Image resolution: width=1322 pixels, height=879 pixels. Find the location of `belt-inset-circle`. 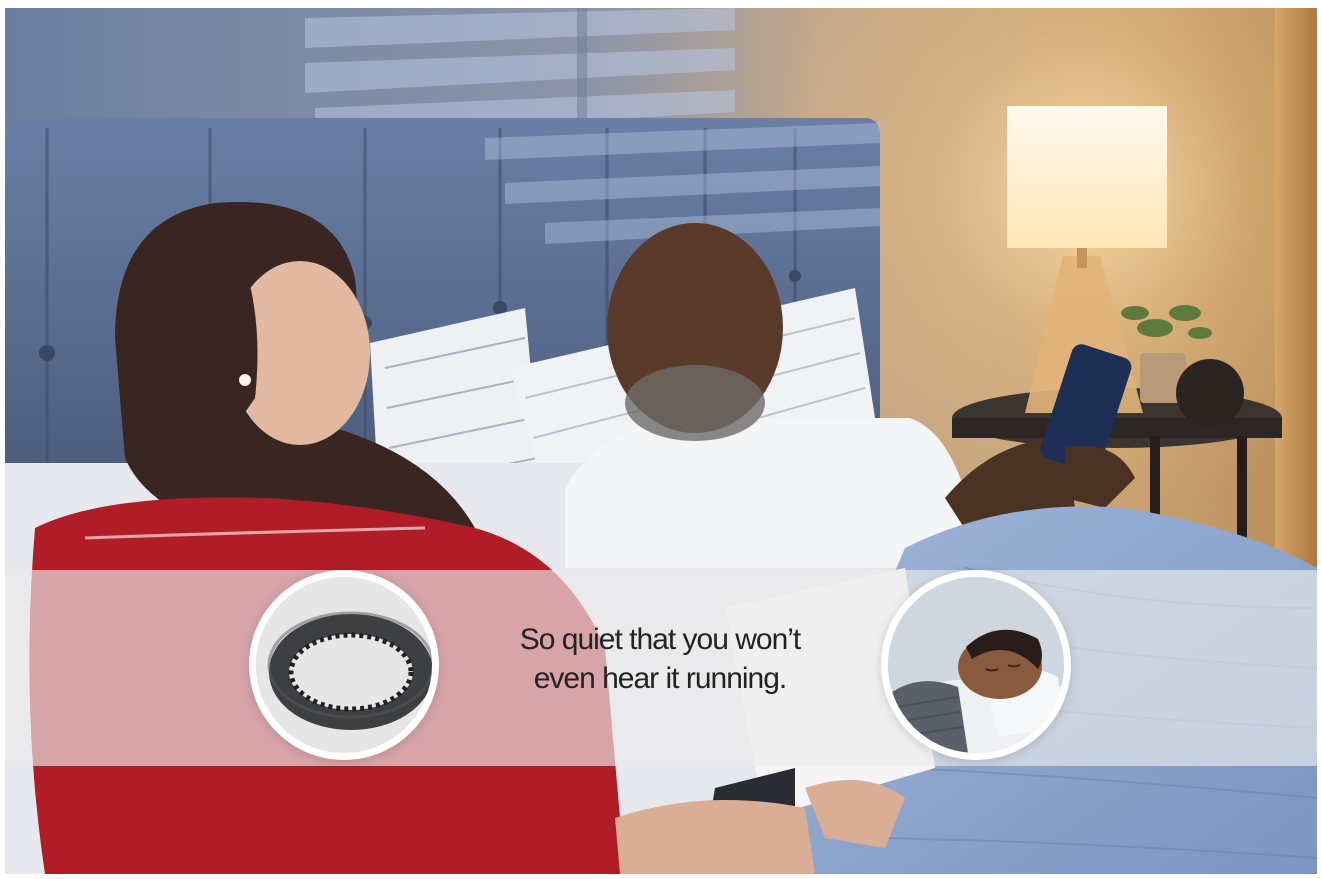

belt-inset-circle is located at coordinates (344, 665).